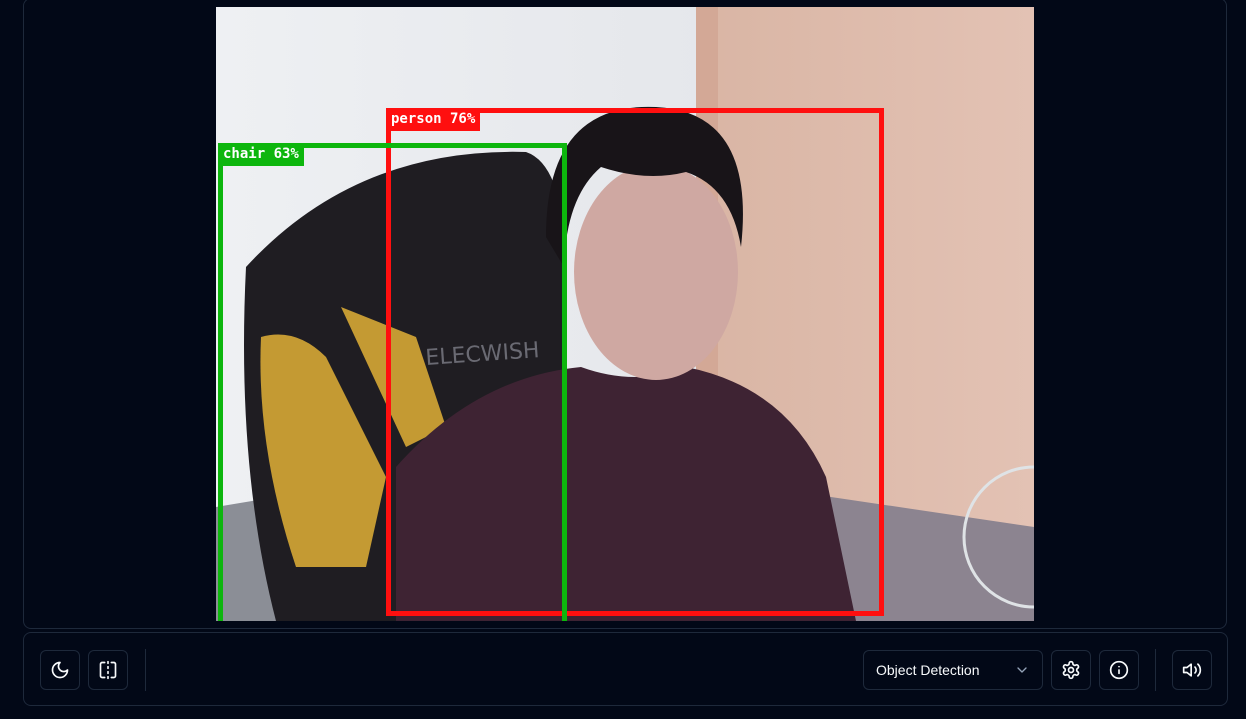 This screenshot has height=719, width=1246. I want to click on info-icon, so click(1119, 670).